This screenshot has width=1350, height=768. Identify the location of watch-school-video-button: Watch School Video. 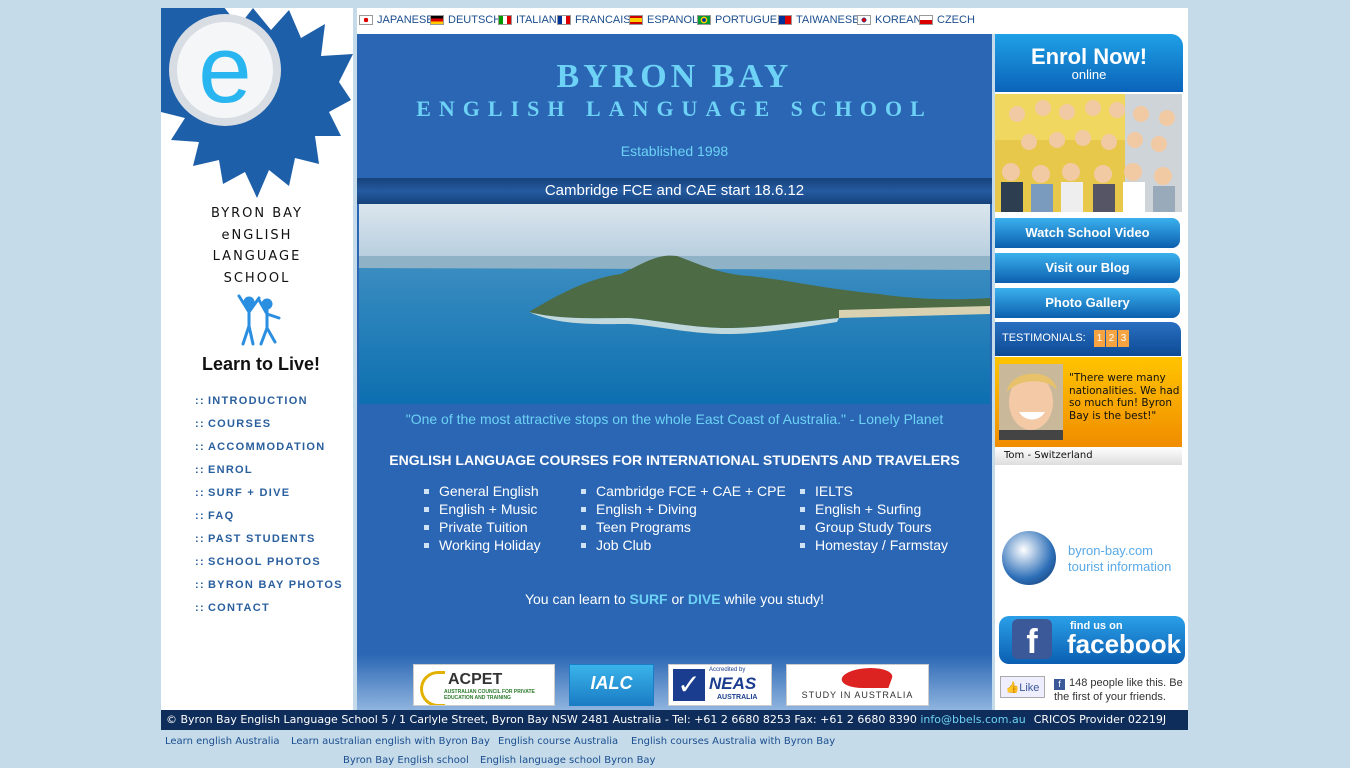
(1087, 233).